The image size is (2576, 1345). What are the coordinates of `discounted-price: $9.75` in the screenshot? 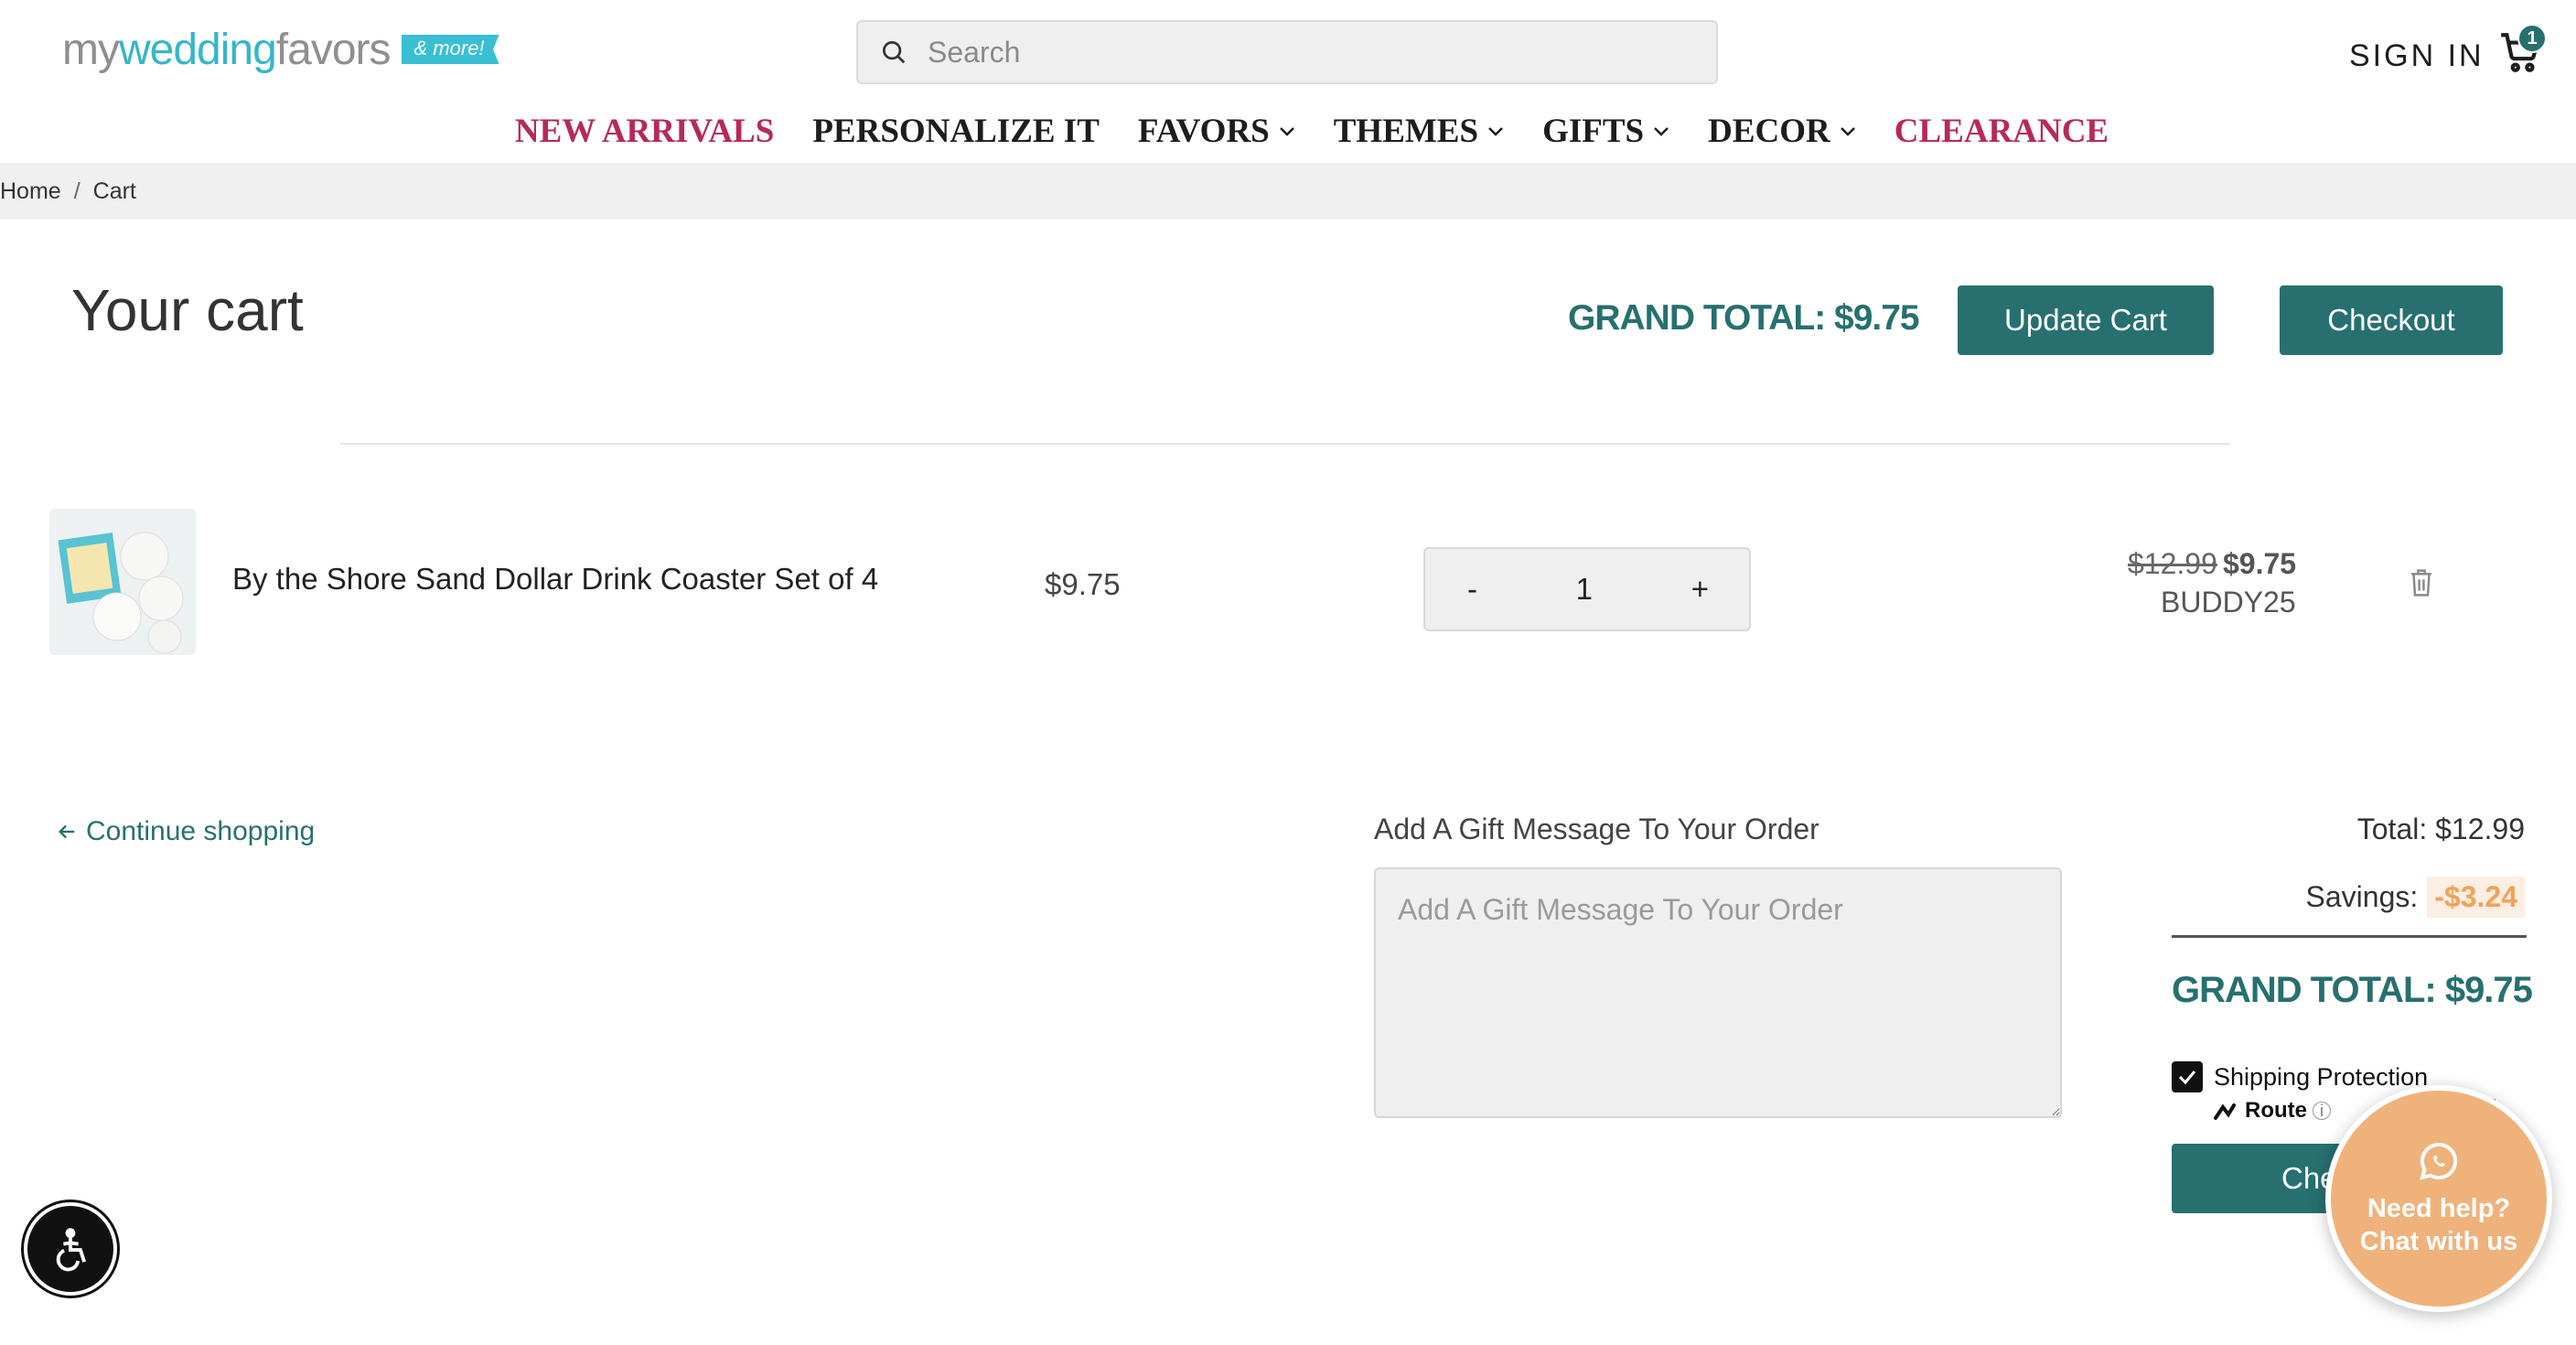 It's located at (2260, 563).